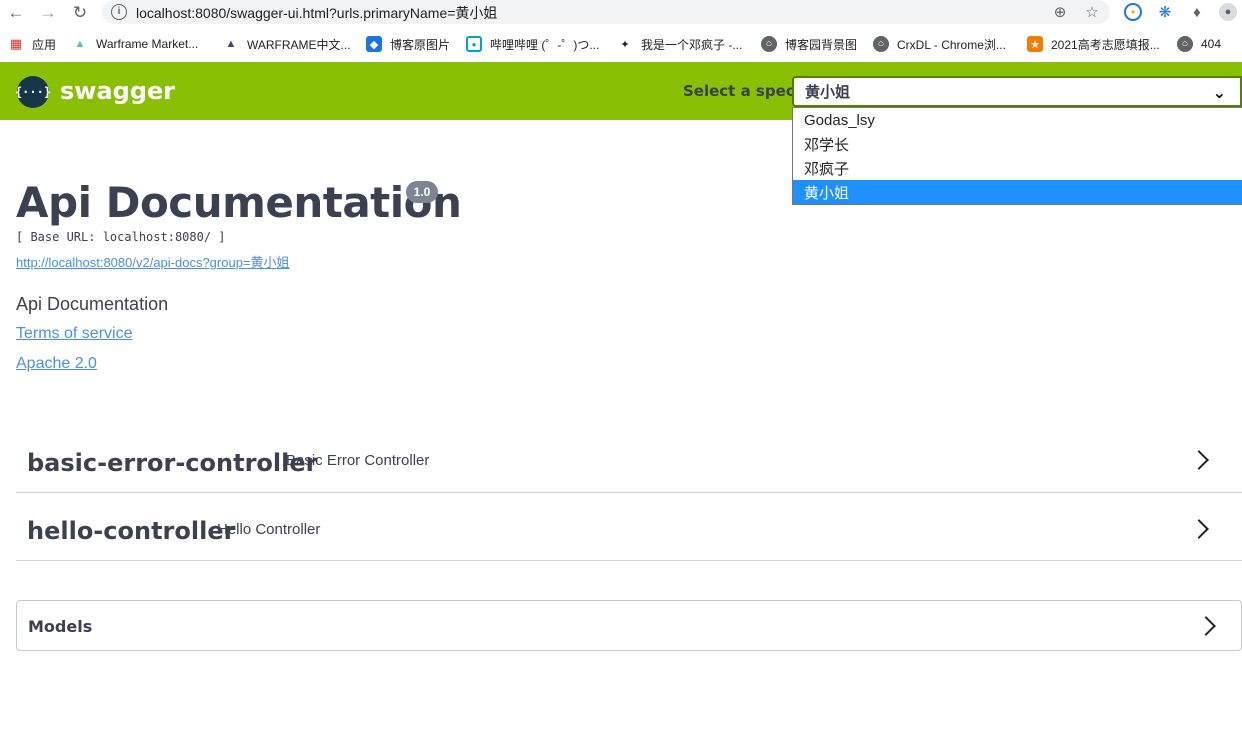 This screenshot has width=1242, height=743. I want to click on controller-name: basic-error-controller, so click(172, 463).